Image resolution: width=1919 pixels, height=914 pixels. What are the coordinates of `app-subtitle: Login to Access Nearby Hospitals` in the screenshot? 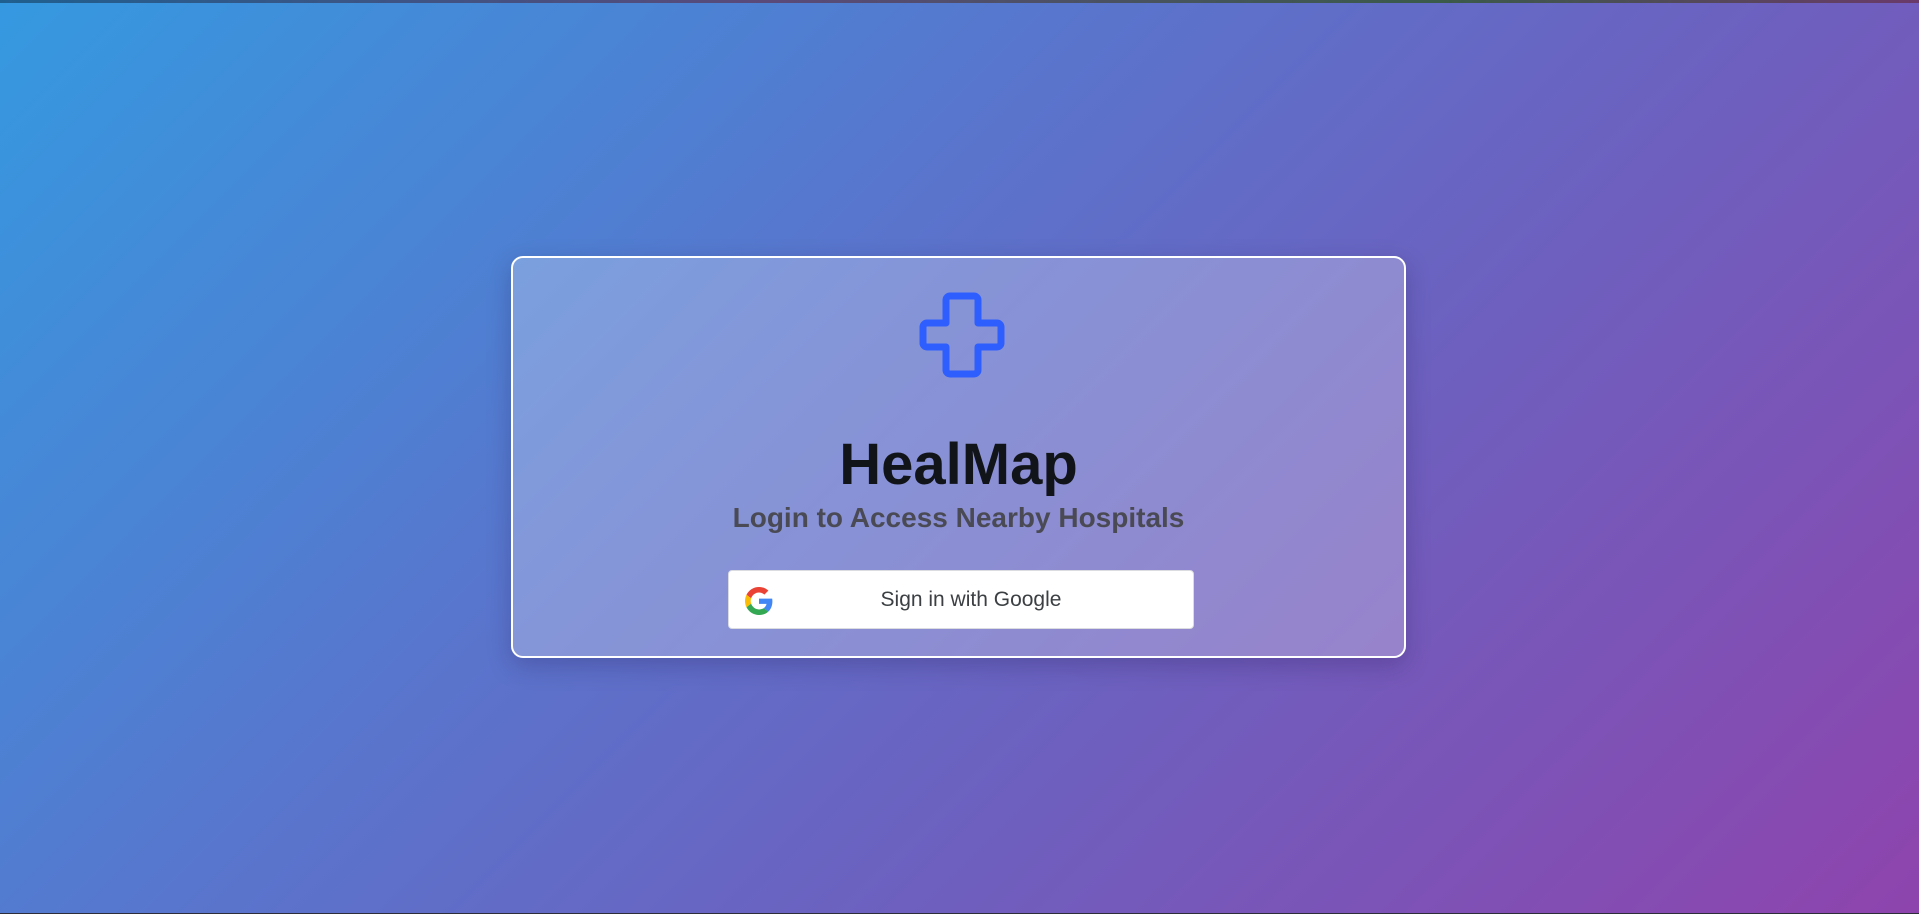 It's located at (958, 517).